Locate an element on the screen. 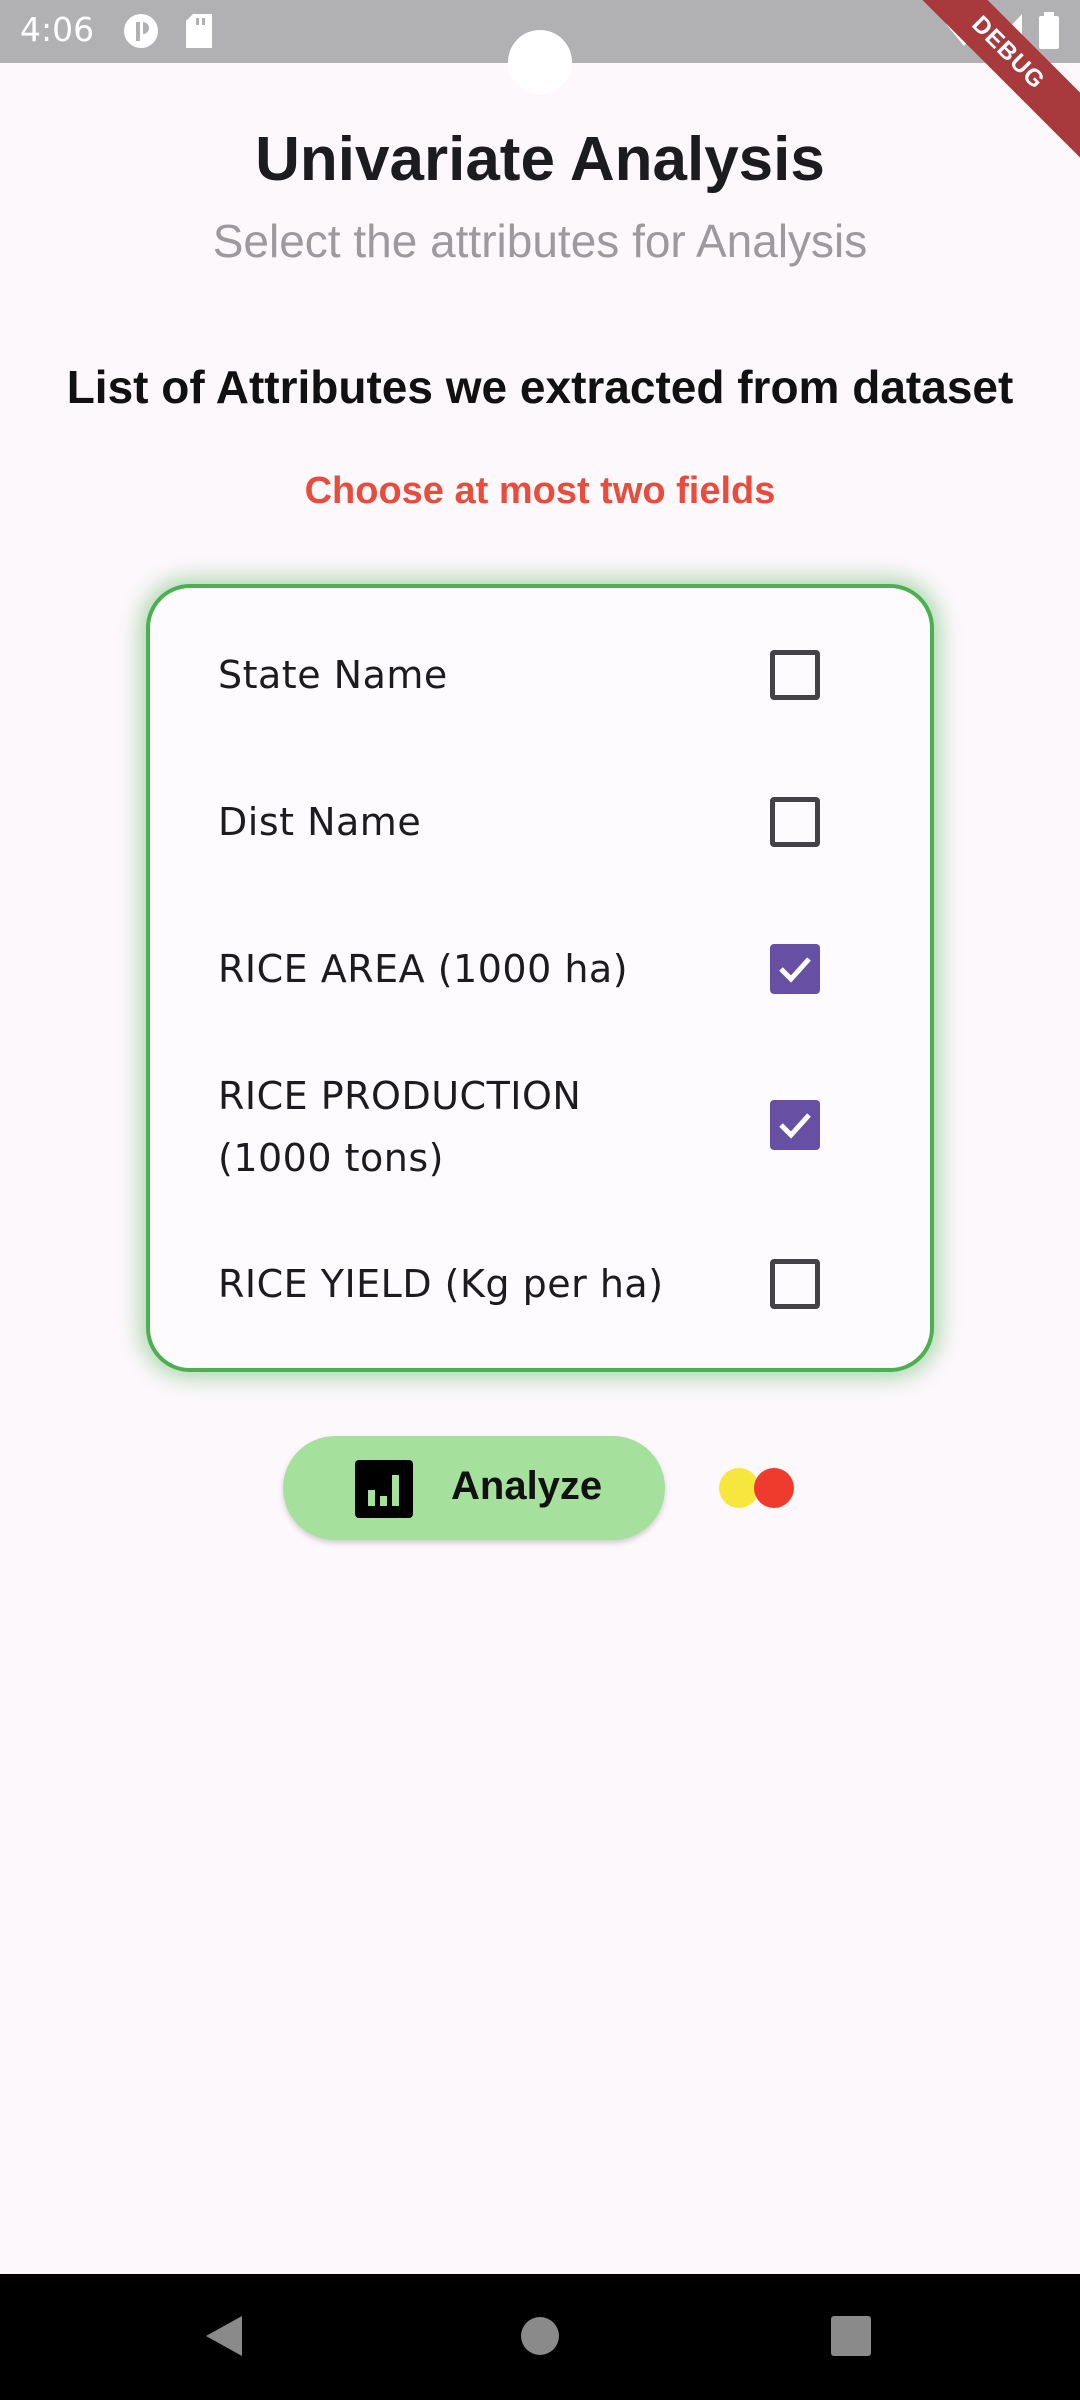 This screenshot has height=2400, width=1080. home-icon is located at coordinates (540, 2338).